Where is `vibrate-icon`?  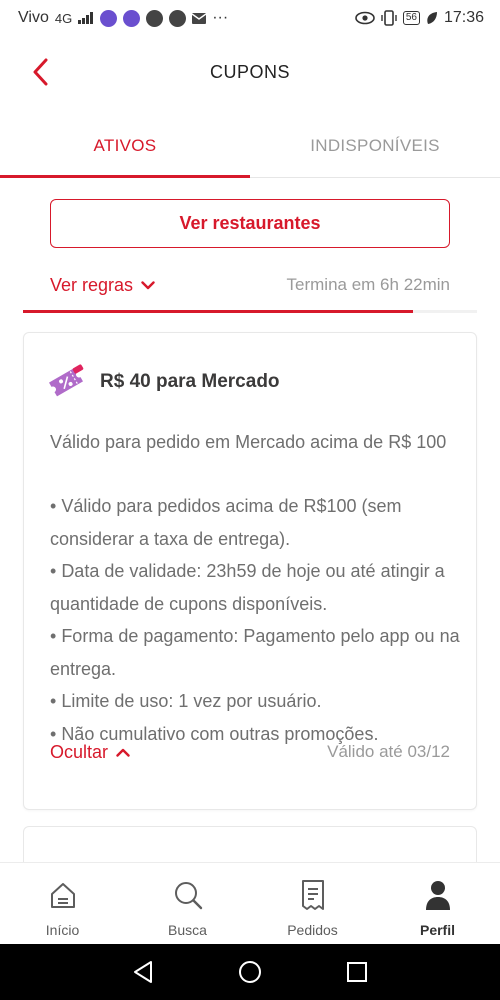 vibrate-icon is located at coordinates (389, 18).